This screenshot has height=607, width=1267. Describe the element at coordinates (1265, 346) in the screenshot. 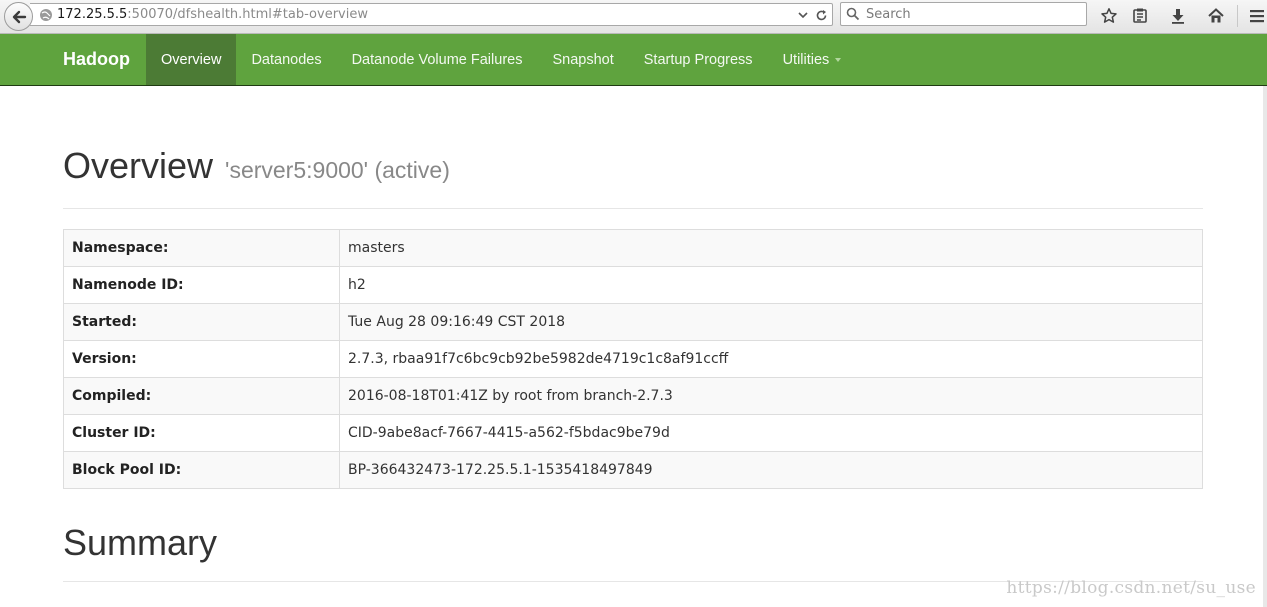

I see `page-scrollbar` at that location.